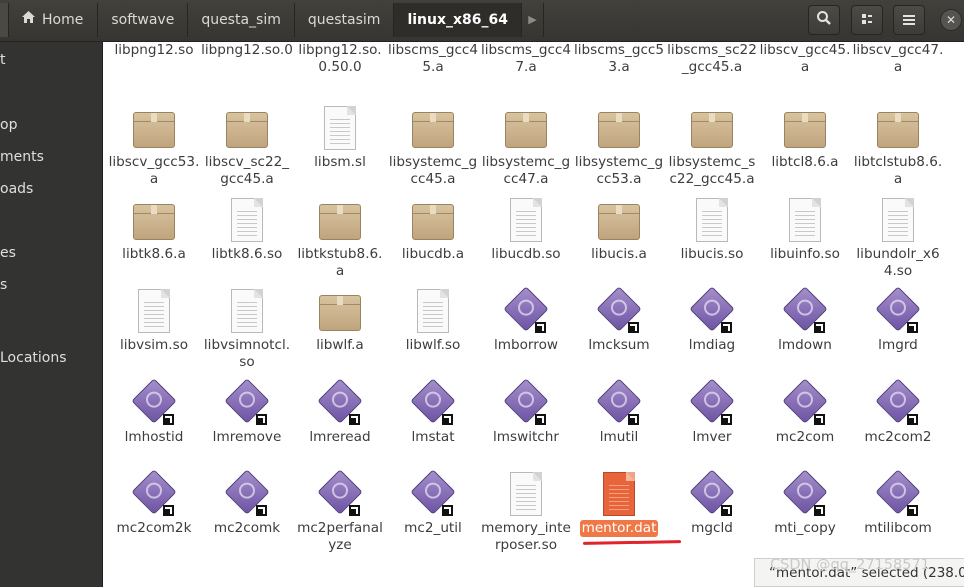 Image resolution: width=964 pixels, height=587 pixels. What do you see at coordinates (805, 137) in the screenshot?
I see `file-item: libtcl8.6.a` at bounding box center [805, 137].